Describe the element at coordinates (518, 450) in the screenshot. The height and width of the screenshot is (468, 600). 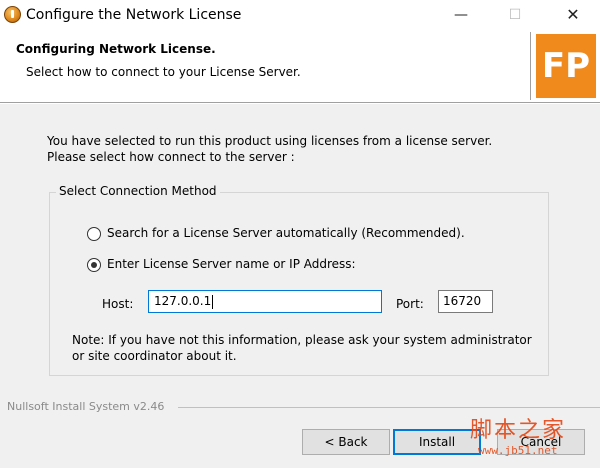
I see `watermark-url: www.jb51.net` at that location.